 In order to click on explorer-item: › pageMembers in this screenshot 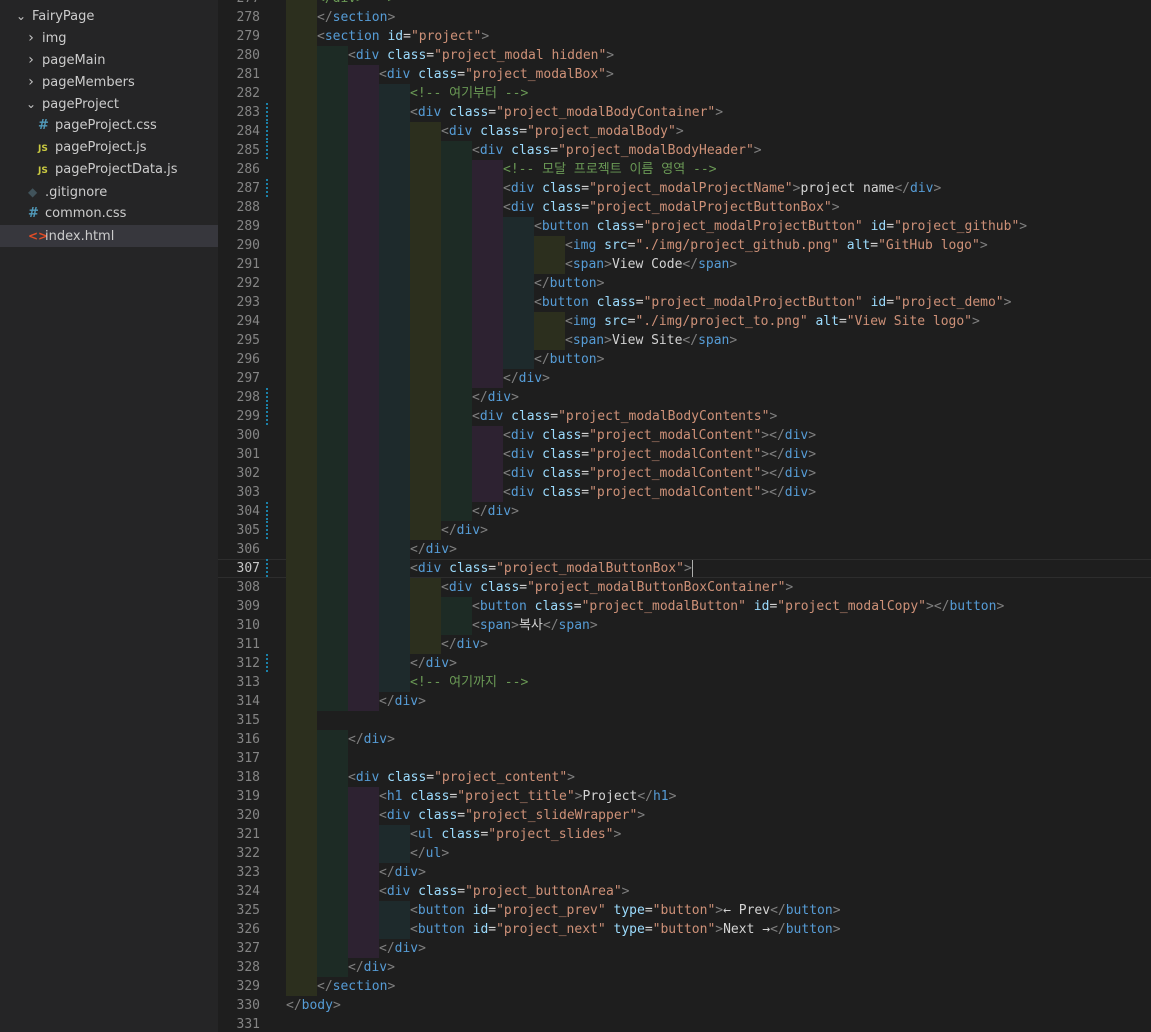, I will do `click(109, 82)`.